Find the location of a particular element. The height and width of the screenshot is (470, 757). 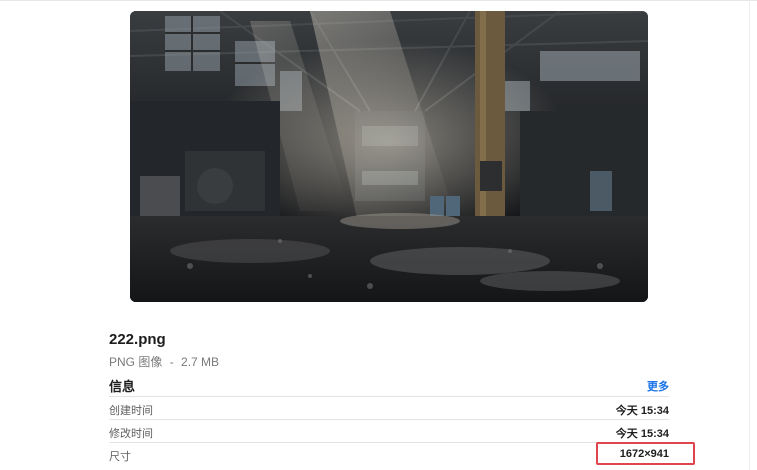

file-meta: PNG 图像 - 2.7 MB is located at coordinates (164, 361).